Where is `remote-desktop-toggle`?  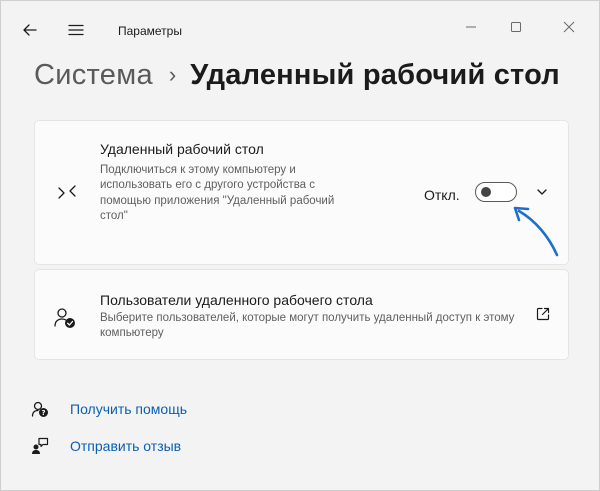 remote-desktop-toggle is located at coordinates (496, 192).